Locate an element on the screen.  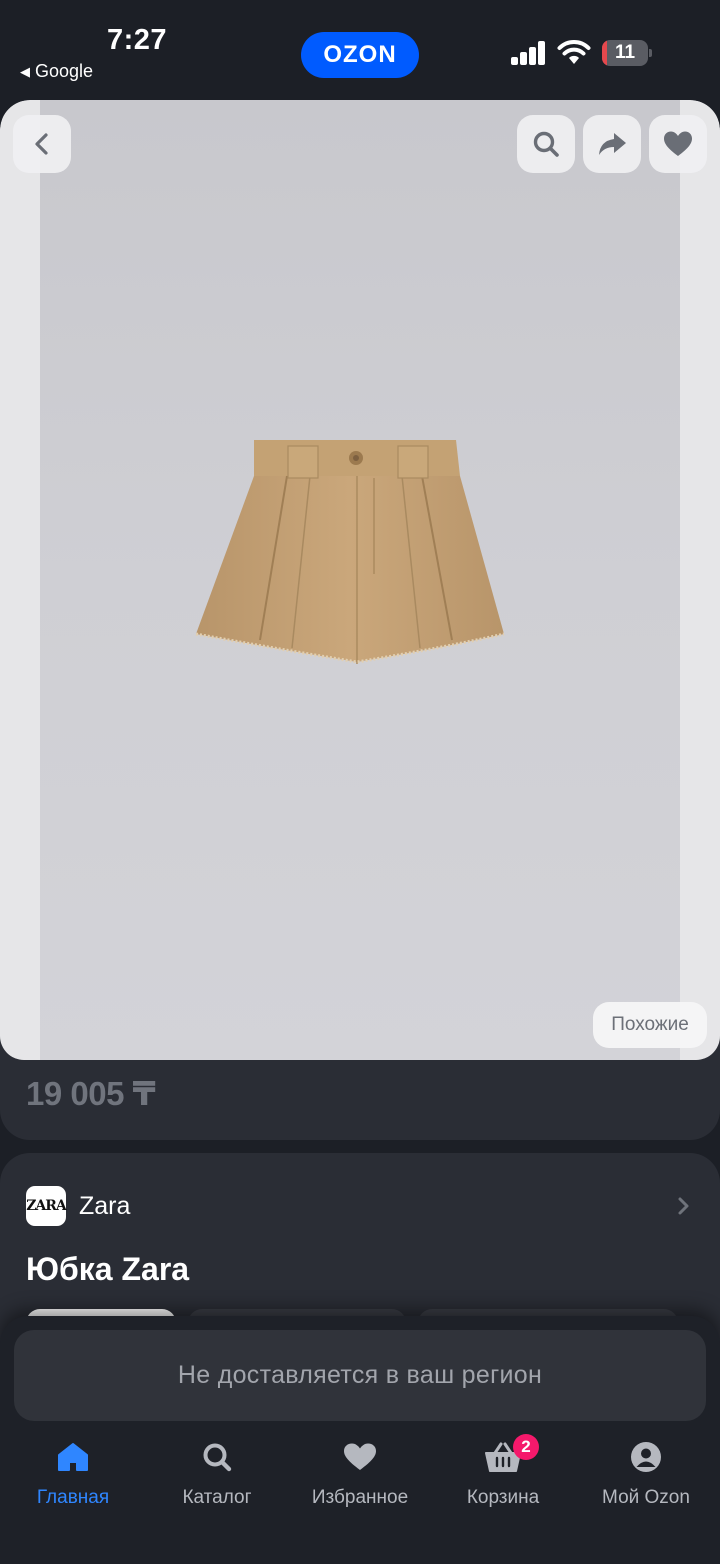
share-button is located at coordinates (612, 144).